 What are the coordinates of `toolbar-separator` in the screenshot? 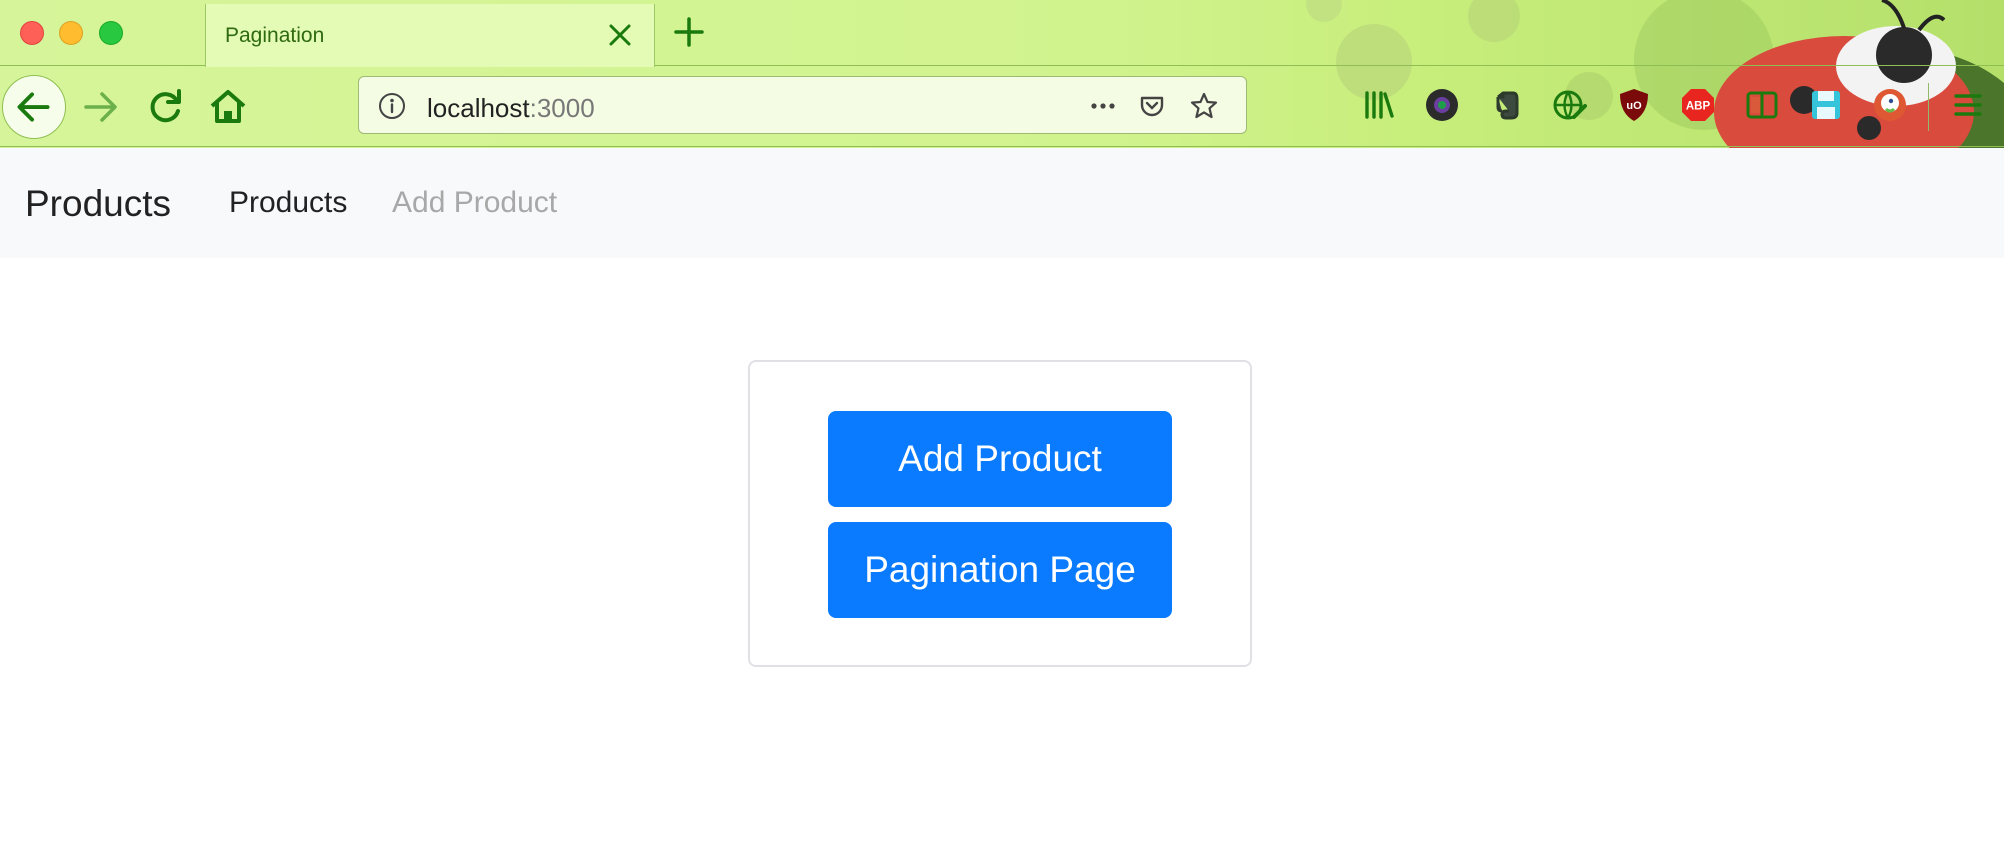 It's located at (1928, 107).